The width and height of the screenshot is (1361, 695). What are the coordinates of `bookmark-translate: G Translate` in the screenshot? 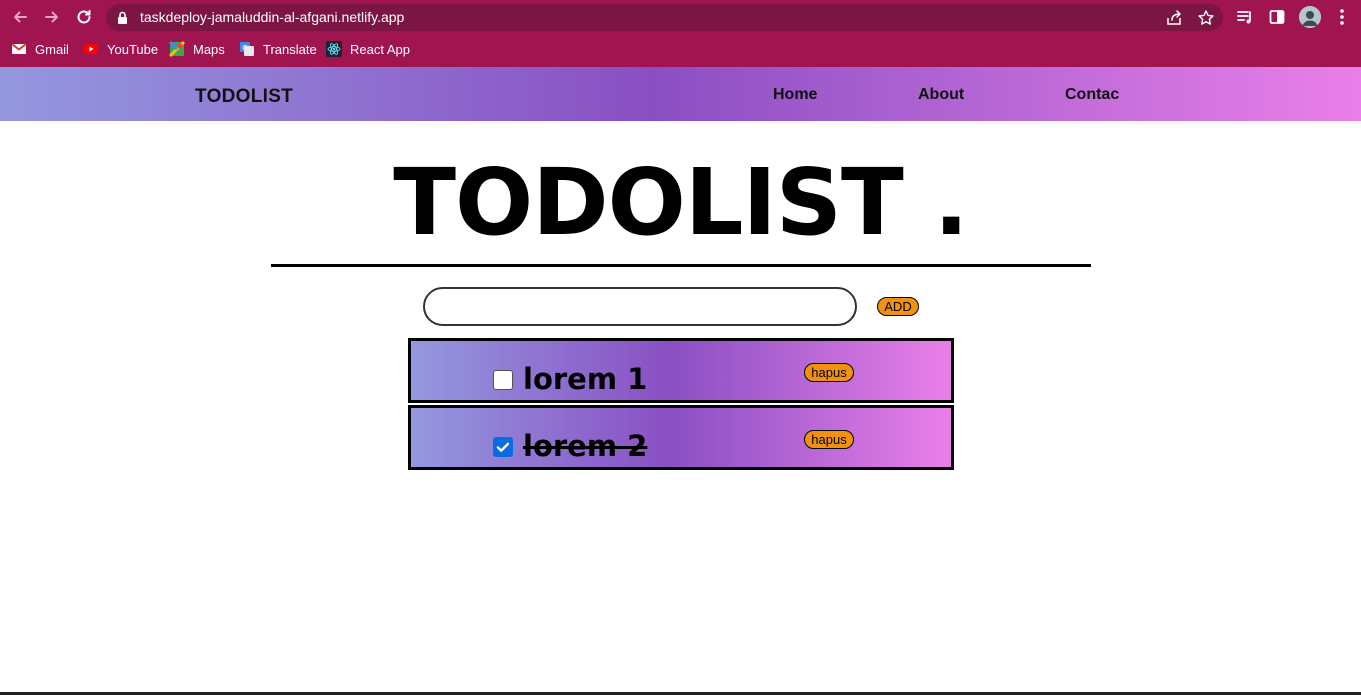 It's located at (278, 49).